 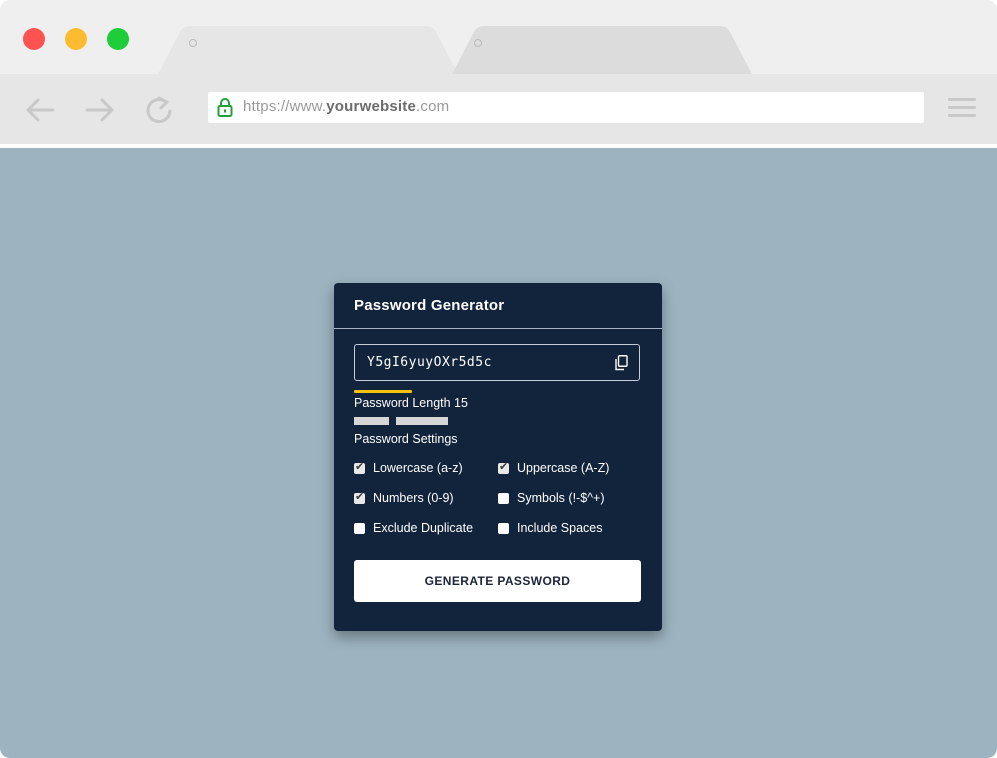 What do you see at coordinates (100, 110) in the screenshot?
I see `forward-arrow-icon` at bounding box center [100, 110].